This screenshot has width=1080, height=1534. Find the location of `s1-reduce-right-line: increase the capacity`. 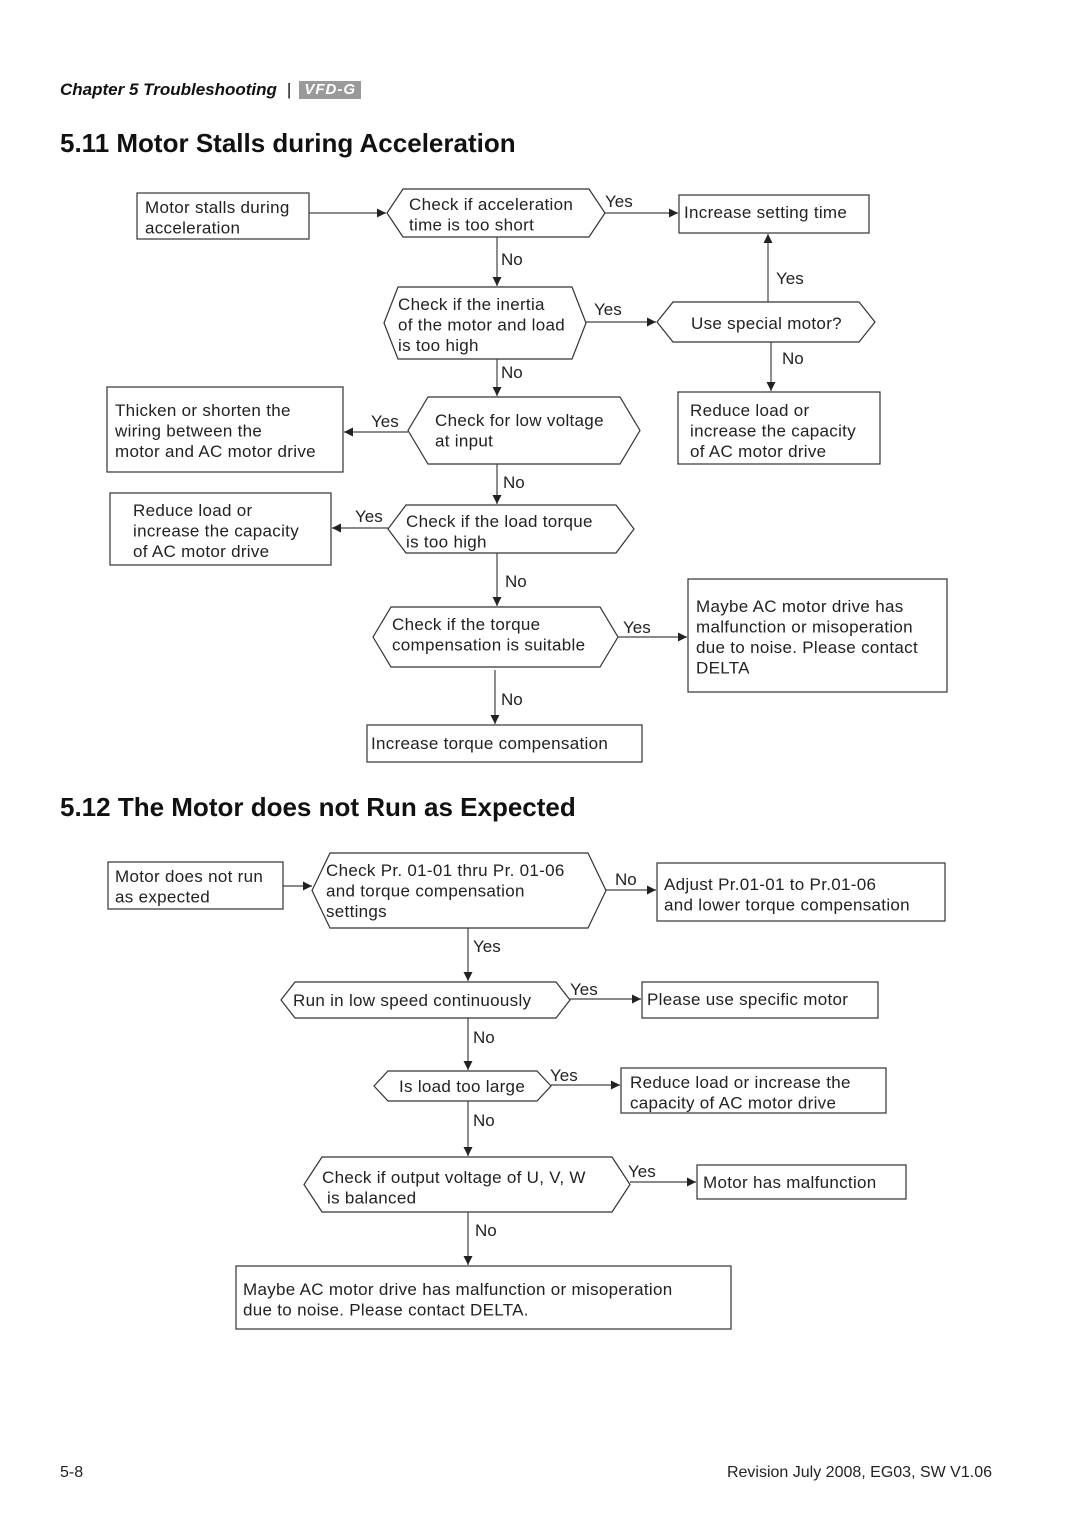

s1-reduce-right-line: increase the capacity is located at coordinates (773, 431).